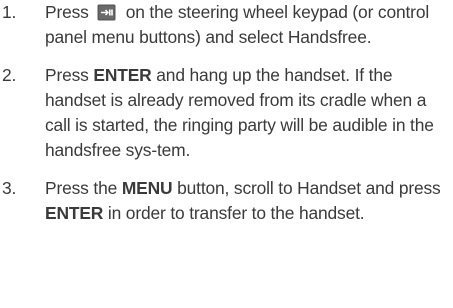 The height and width of the screenshot is (308, 453). Describe the element at coordinates (147, 188) in the screenshot. I see `menu-key-label: MENU` at that location.